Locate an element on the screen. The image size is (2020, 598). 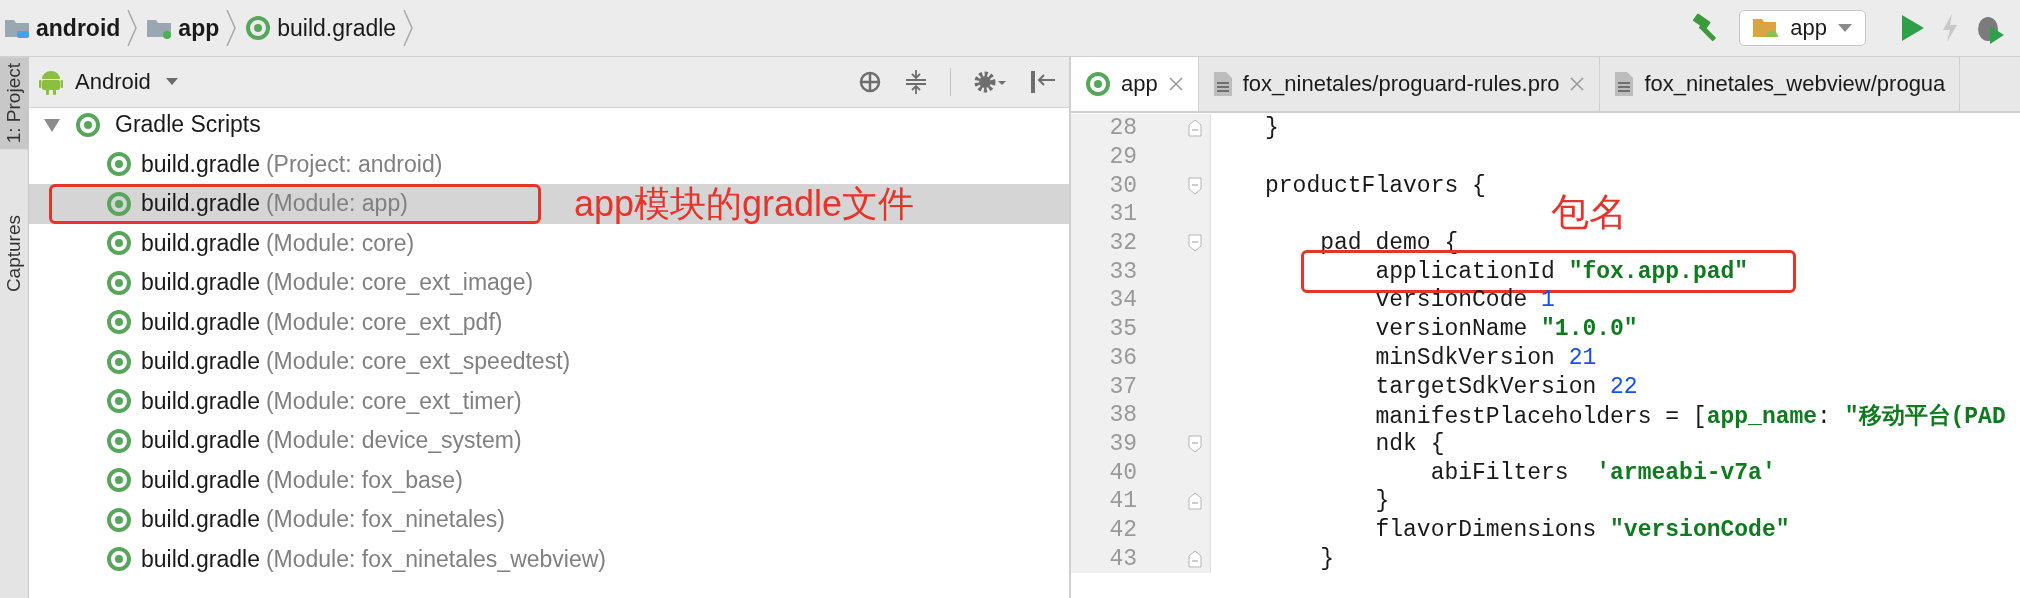
module-label: (Project: android) is located at coordinates (354, 164).